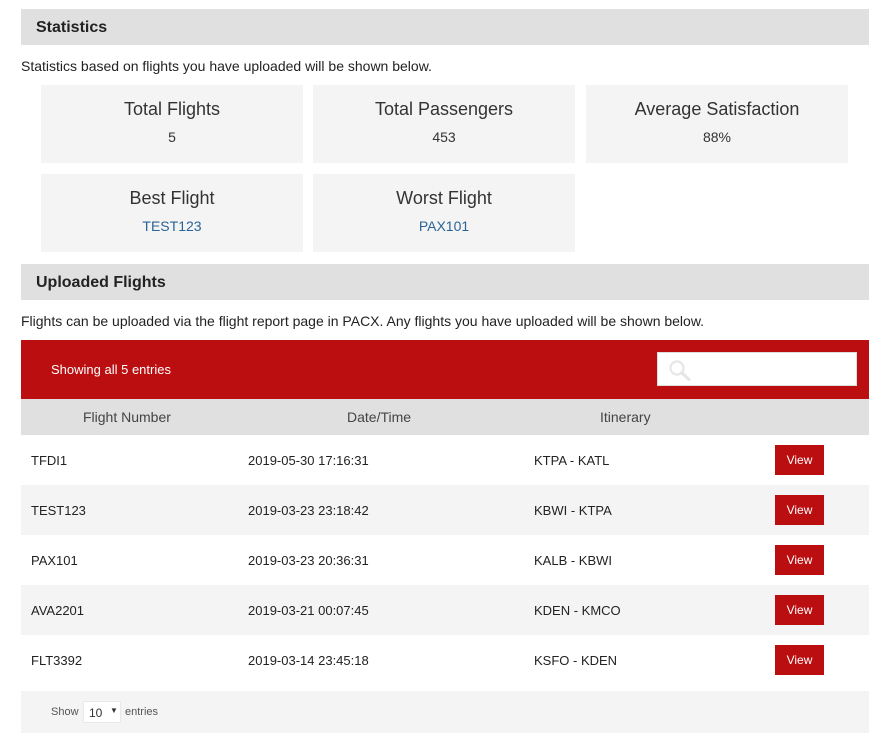 The width and height of the screenshot is (890, 752). I want to click on best-flight-link: TEST123, so click(172, 226).